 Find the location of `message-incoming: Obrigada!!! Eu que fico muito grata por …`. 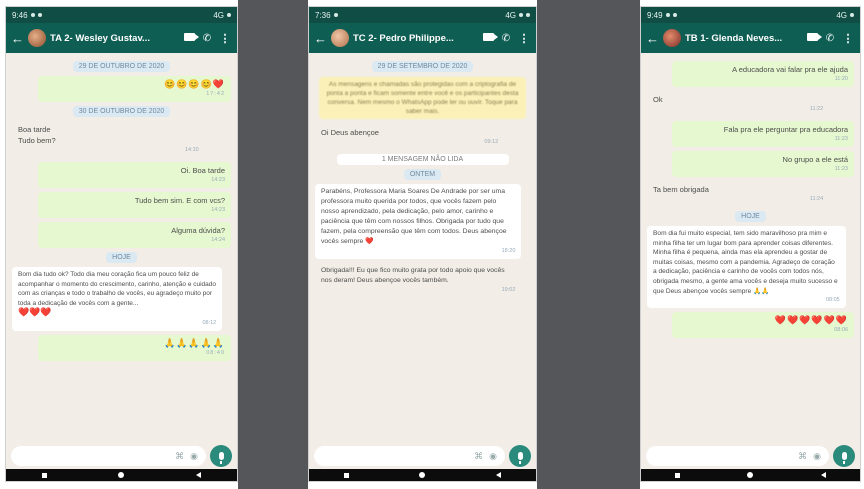

message-incoming: Obrigada!!! Eu que fico muito grata por … is located at coordinates (418, 280).